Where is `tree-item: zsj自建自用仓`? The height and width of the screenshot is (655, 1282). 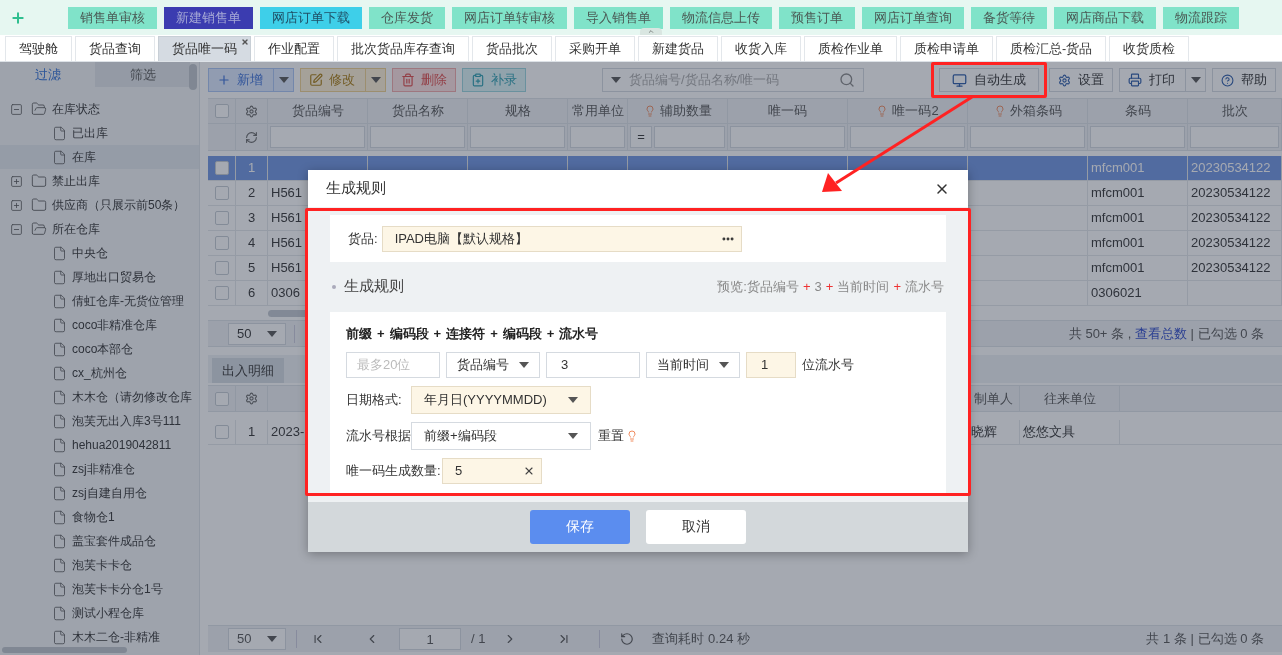
tree-item: zsj自建自用仓 is located at coordinates (99, 493).